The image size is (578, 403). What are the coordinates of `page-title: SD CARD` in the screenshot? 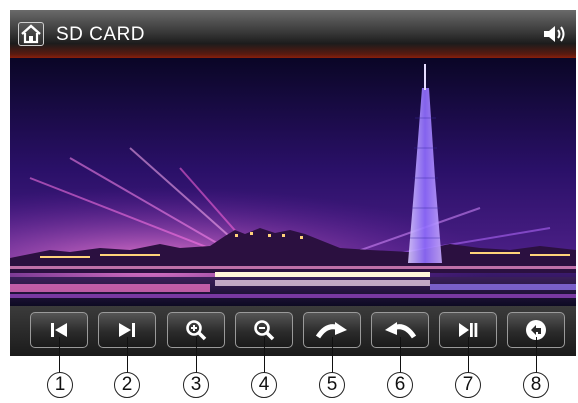 It's located at (101, 34).